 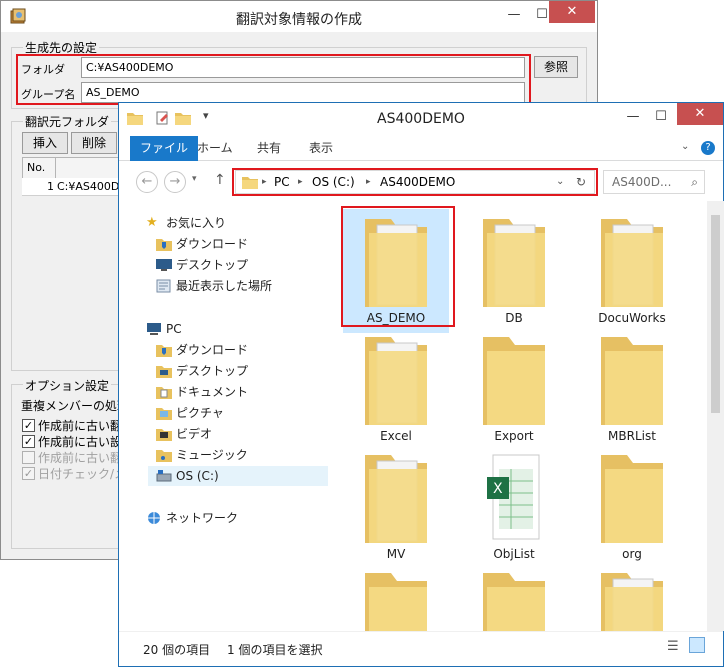 I want to click on nav-pc-download: ダウンロード, so click(x=202, y=350).